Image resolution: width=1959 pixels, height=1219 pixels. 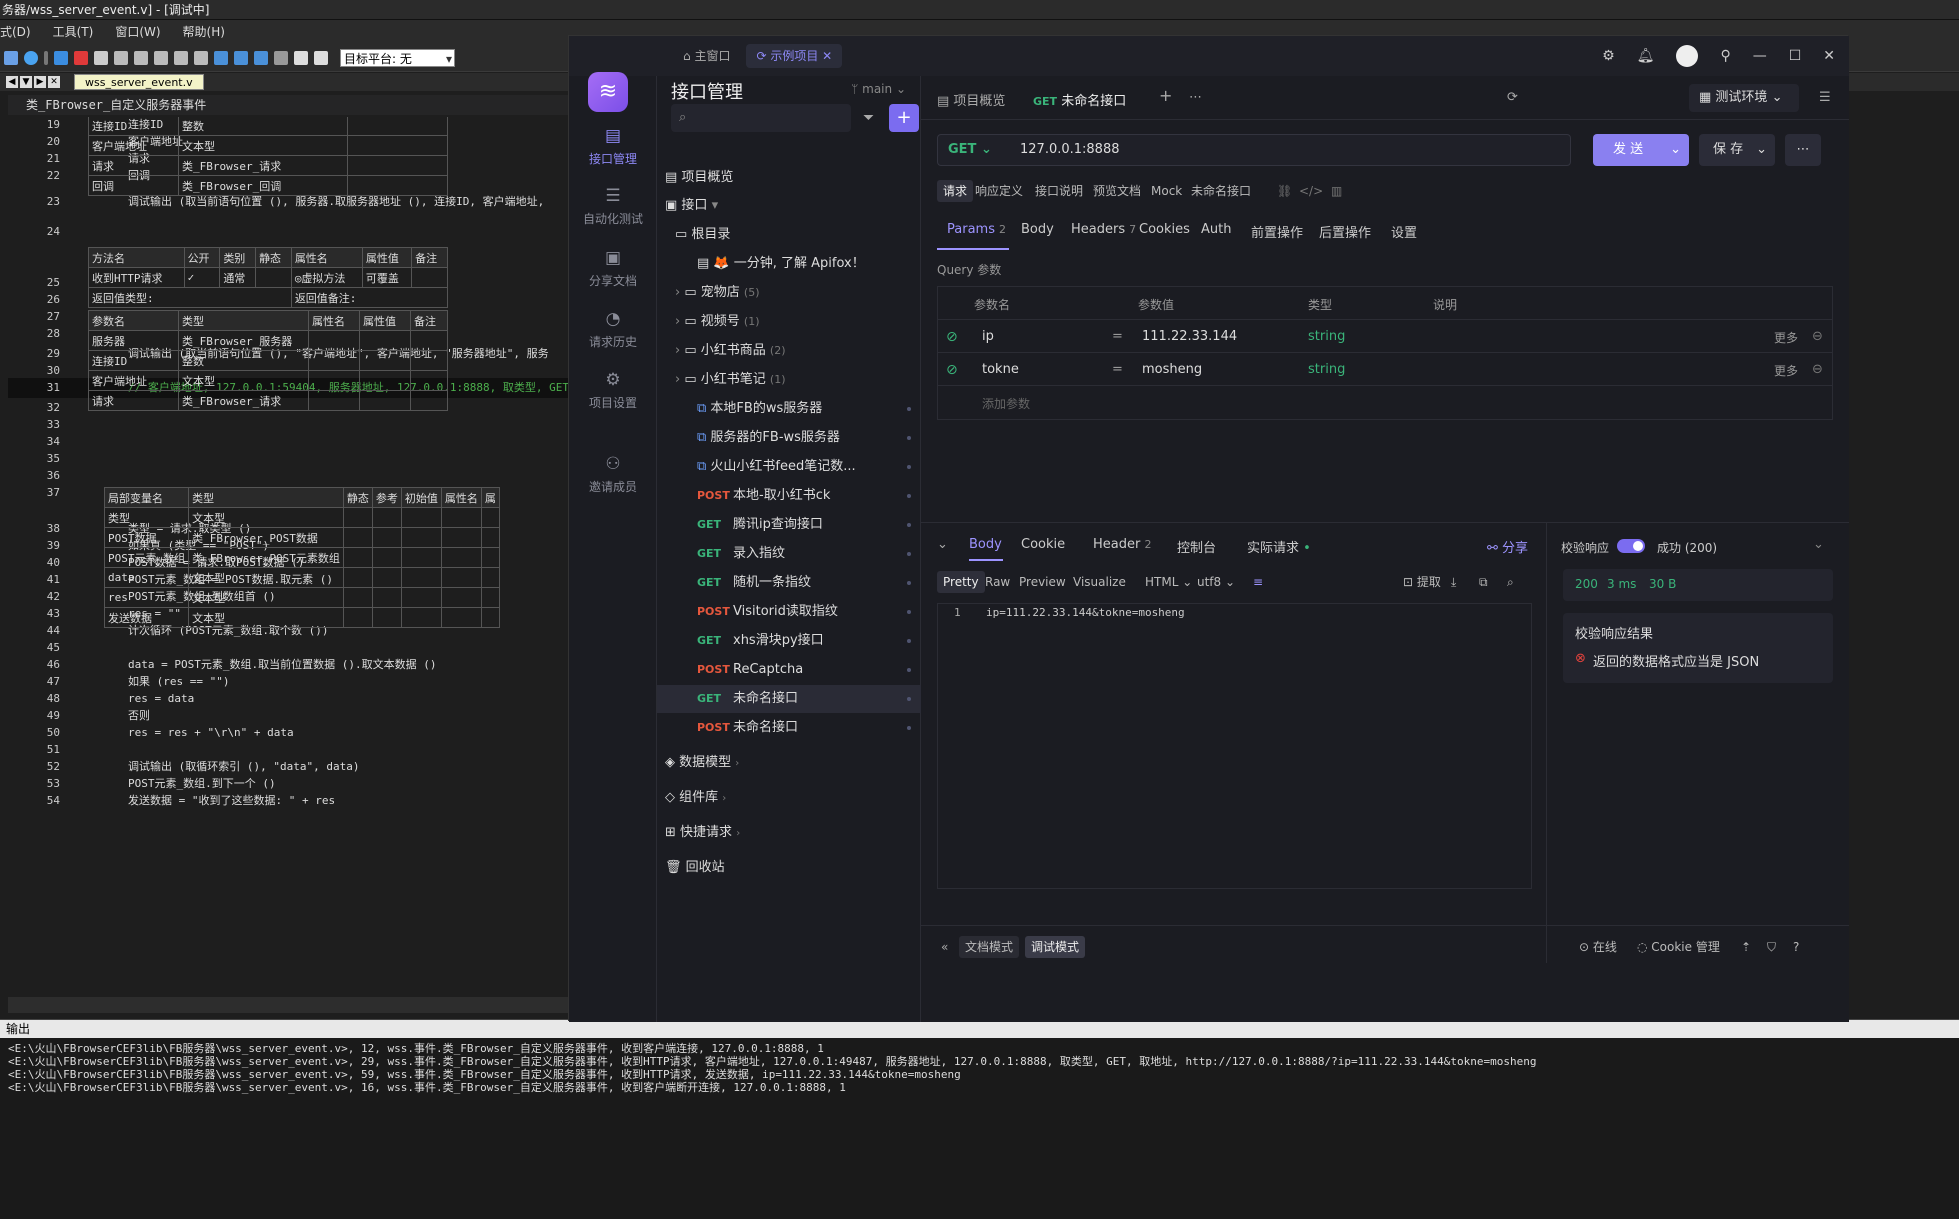 I want to click on add-param-row: 添加参数, so click(x=1385, y=402).